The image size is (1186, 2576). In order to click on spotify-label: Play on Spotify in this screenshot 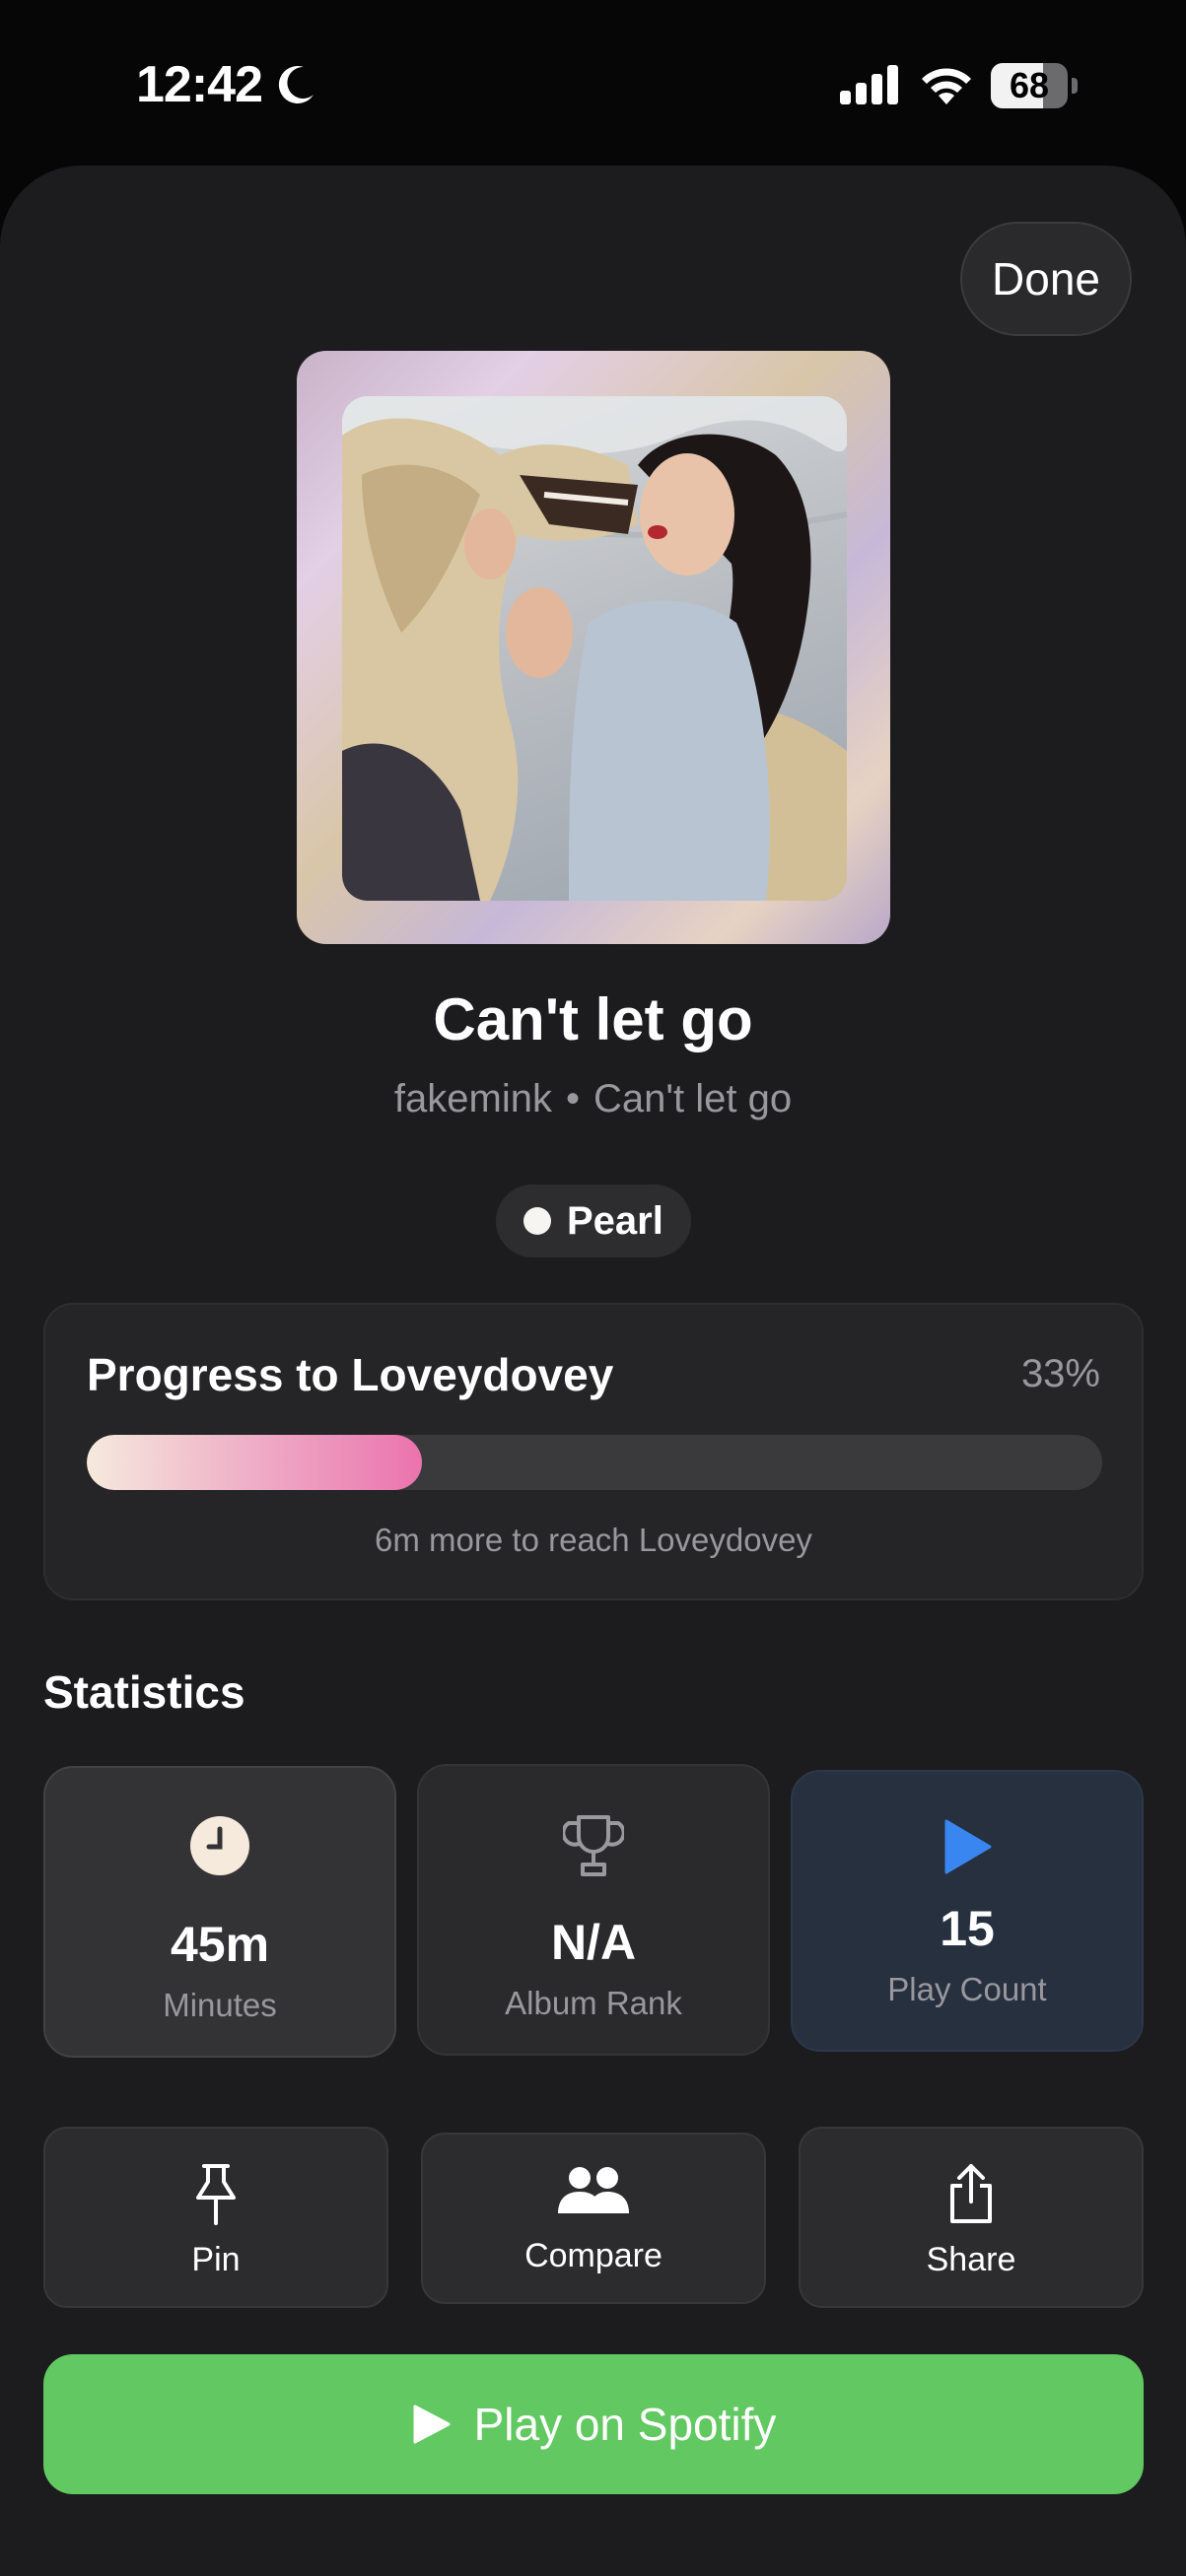, I will do `click(625, 2424)`.